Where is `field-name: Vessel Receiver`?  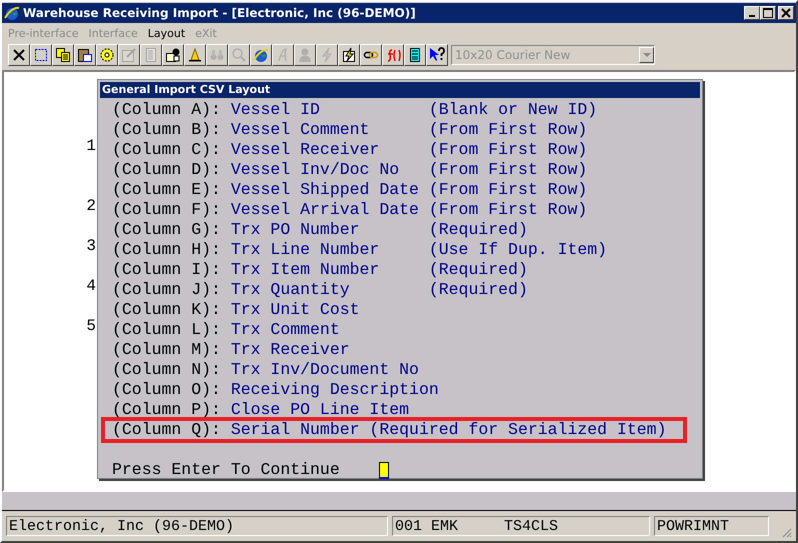
field-name: Vessel Receiver is located at coordinates (305, 150).